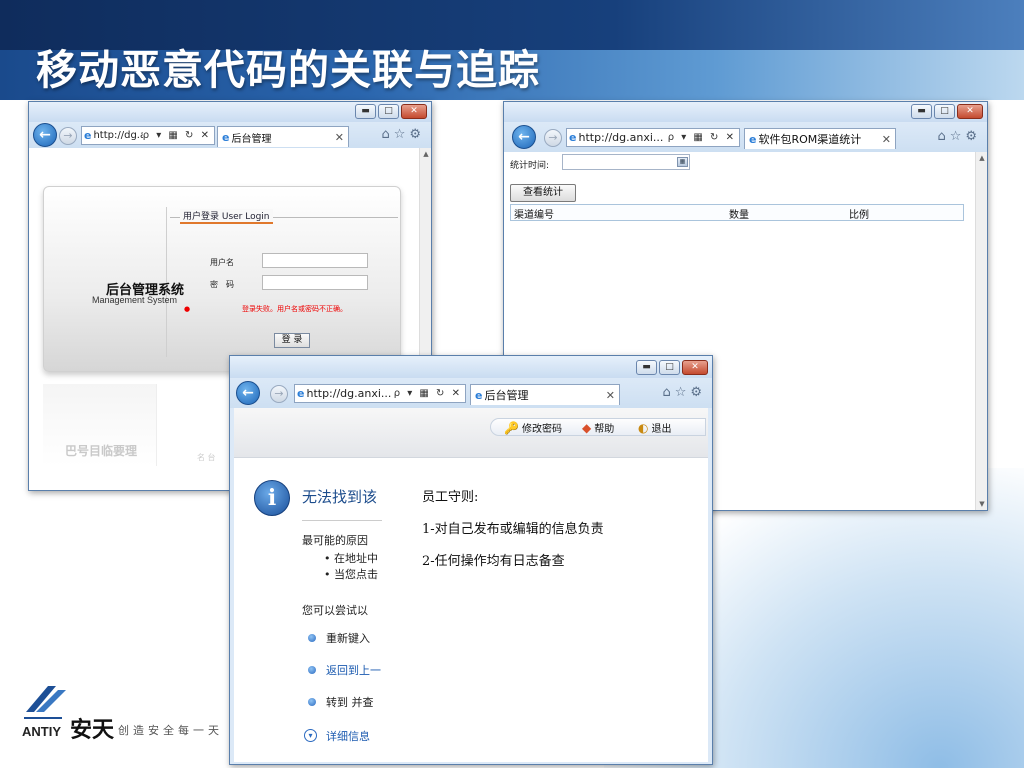  I want to click on column-header: 渠道编号, so click(534, 215).